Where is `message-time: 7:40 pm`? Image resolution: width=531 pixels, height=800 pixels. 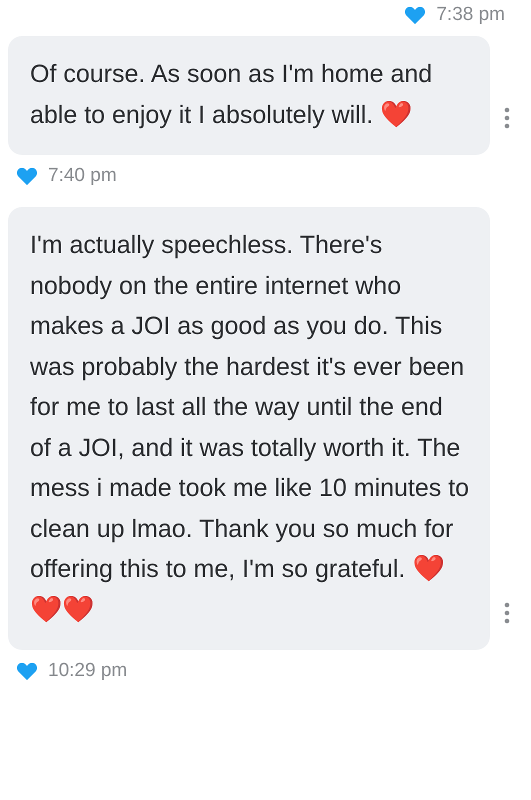
message-time: 7:40 pm is located at coordinates (82, 176).